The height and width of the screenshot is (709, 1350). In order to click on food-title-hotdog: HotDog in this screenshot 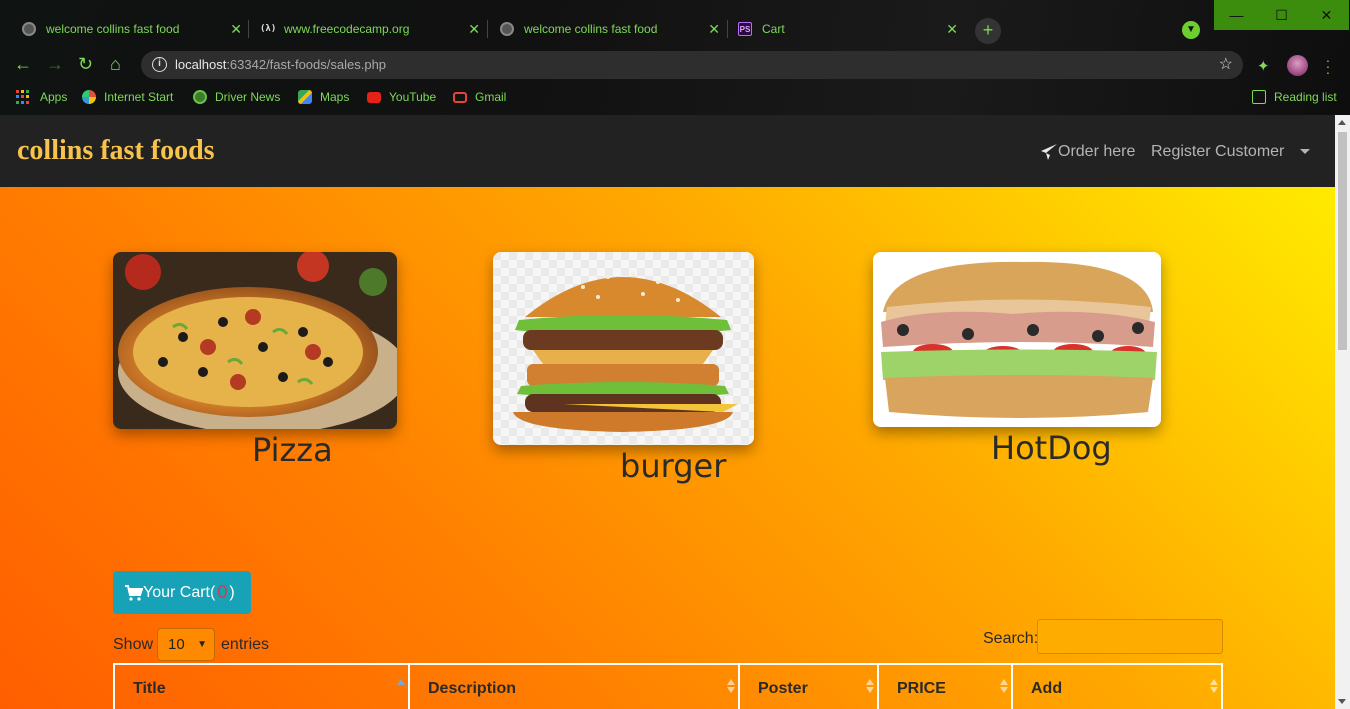, I will do `click(1051, 448)`.